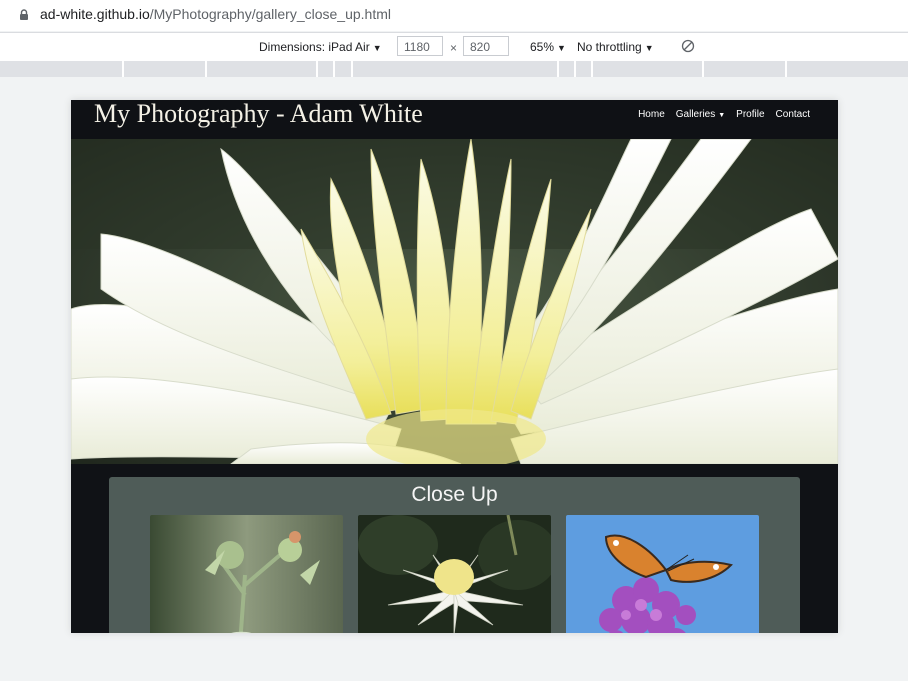  What do you see at coordinates (246, 574) in the screenshot?
I see `gallery-thumbnail-thistle` at bounding box center [246, 574].